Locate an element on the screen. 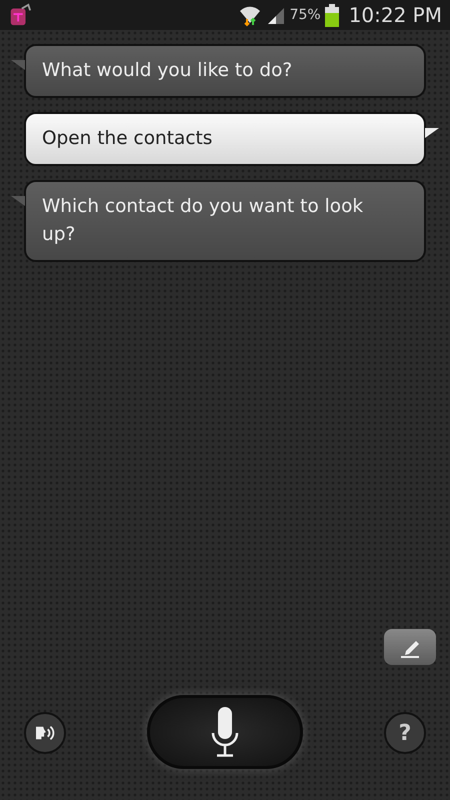 The image size is (450, 800). speaker-button is located at coordinates (45, 733).